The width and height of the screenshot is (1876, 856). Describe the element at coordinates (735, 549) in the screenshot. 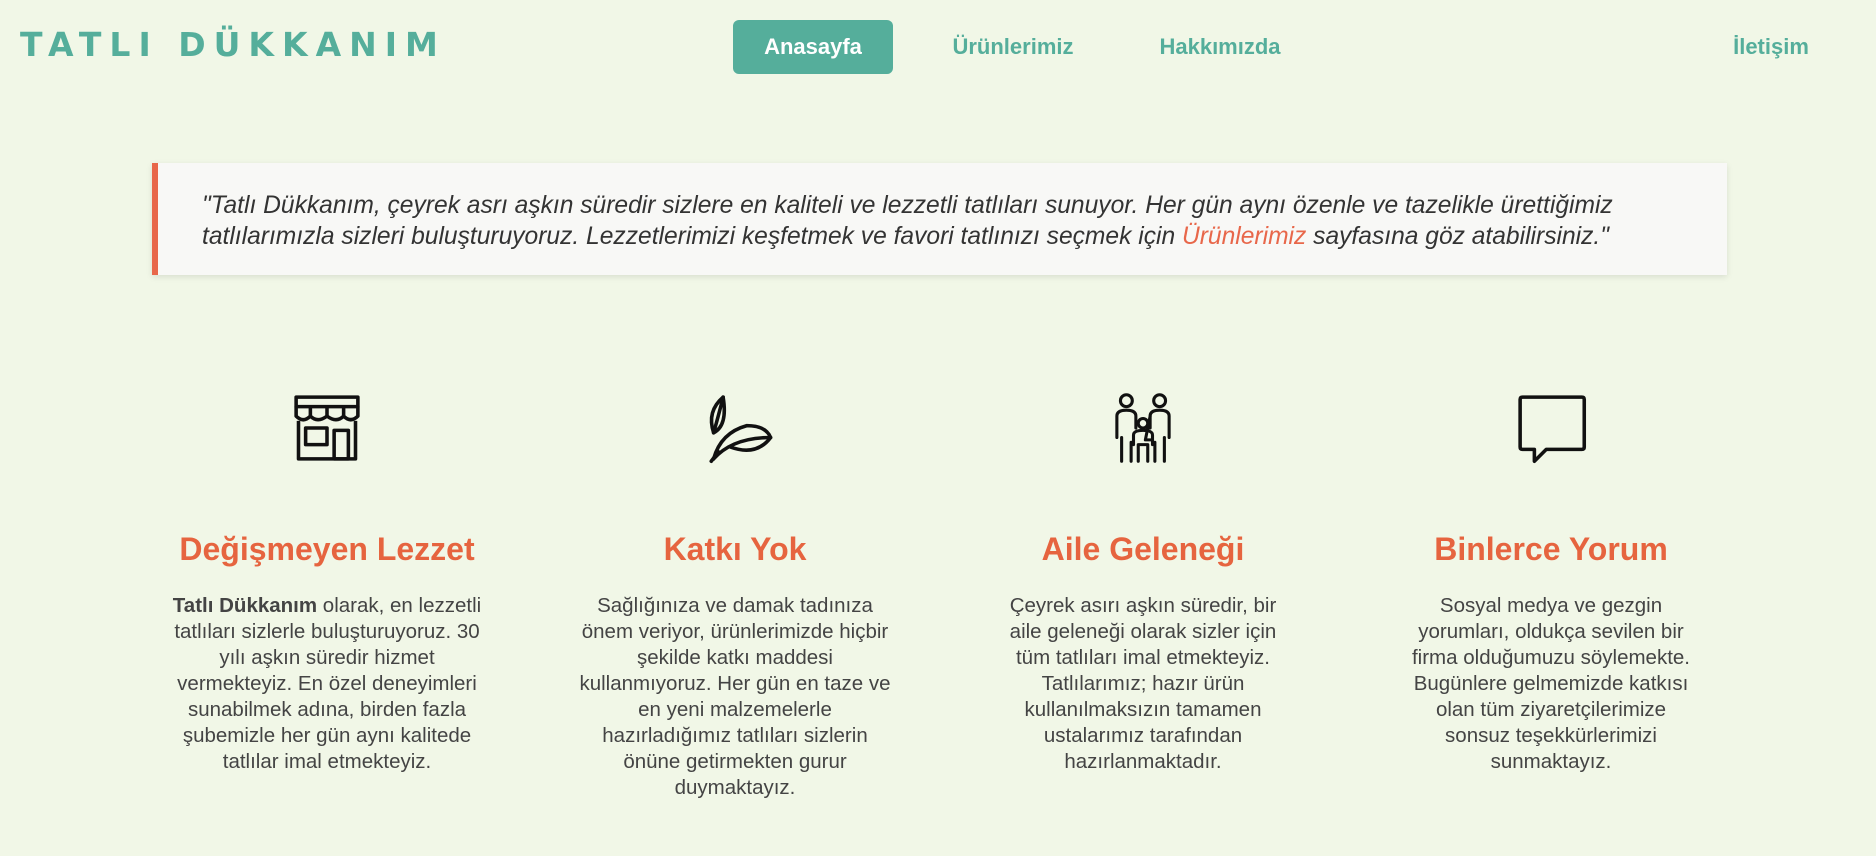

I see `feature-title: Katkı Yok` at that location.